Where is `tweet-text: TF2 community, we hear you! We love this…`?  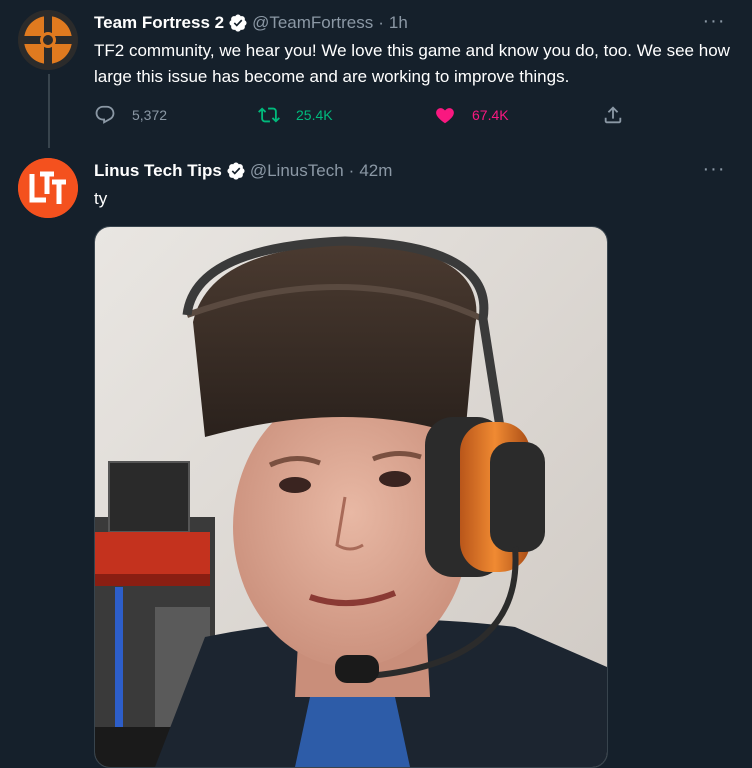 tweet-text: TF2 community, we hear you! We love this… is located at coordinates (412, 63).